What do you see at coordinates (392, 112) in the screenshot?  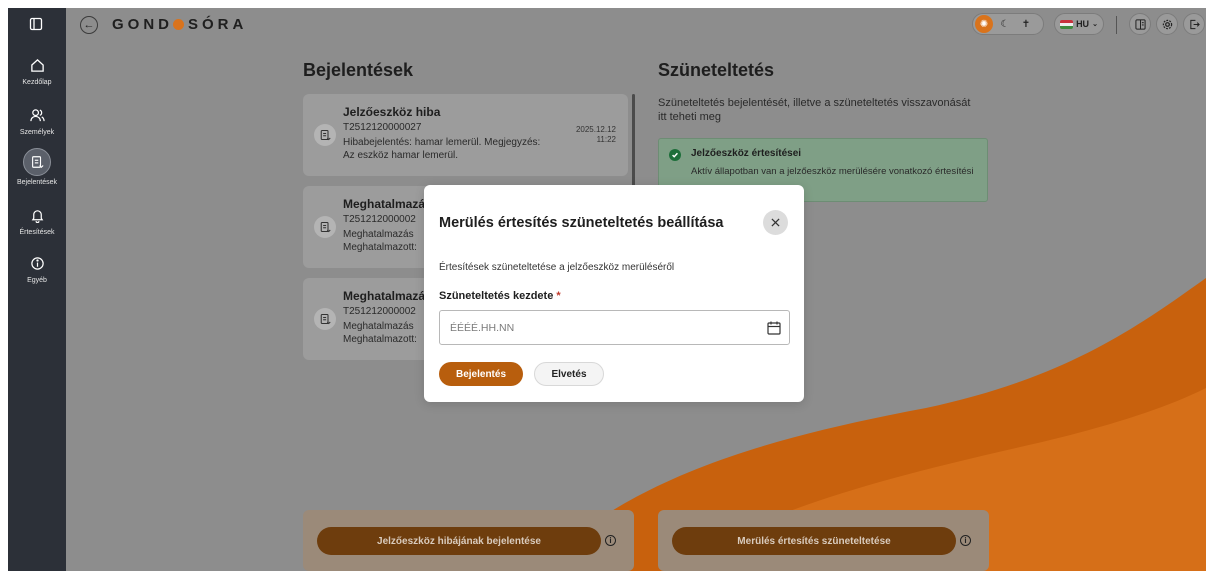 I see `card-title: Jelzőeszköz hiba` at bounding box center [392, 112].